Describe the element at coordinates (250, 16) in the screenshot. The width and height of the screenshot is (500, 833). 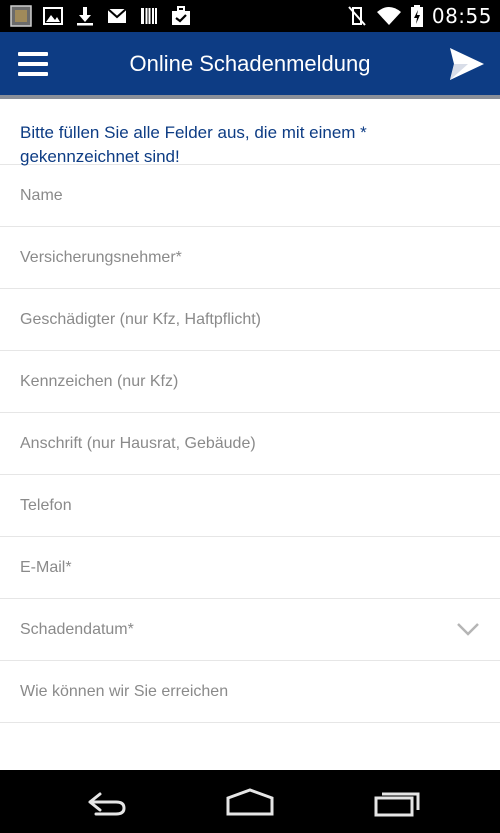
I see `status-bar: 08:55` at that location.